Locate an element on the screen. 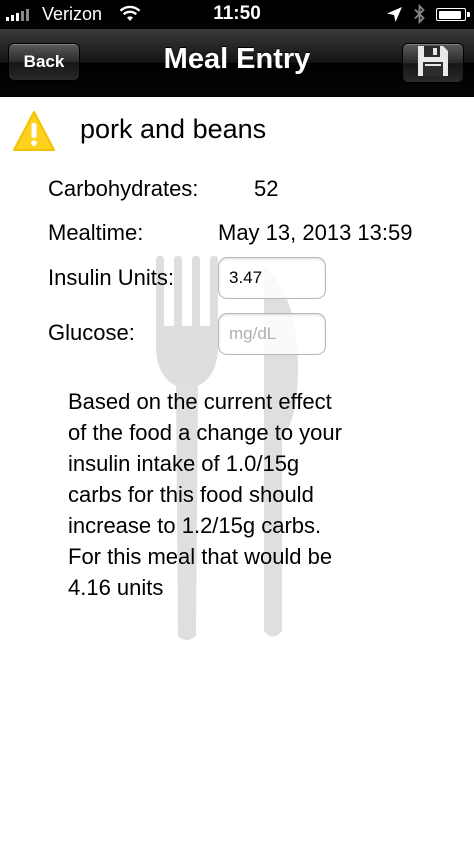 The width and height of the screenshot is (474, 841). battery-fill is located at coordinates (449, 14).